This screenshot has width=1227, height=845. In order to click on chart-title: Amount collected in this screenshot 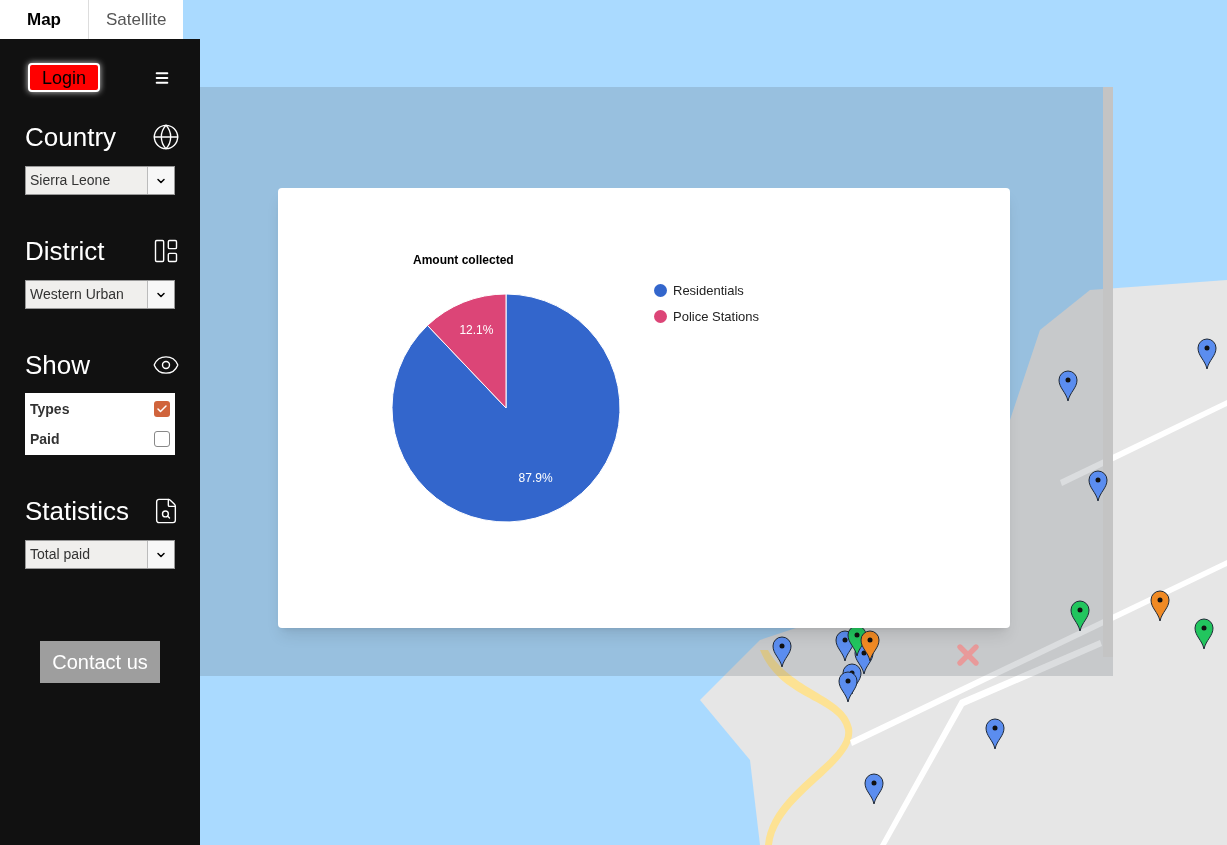, I will do `click(464, 260)`.